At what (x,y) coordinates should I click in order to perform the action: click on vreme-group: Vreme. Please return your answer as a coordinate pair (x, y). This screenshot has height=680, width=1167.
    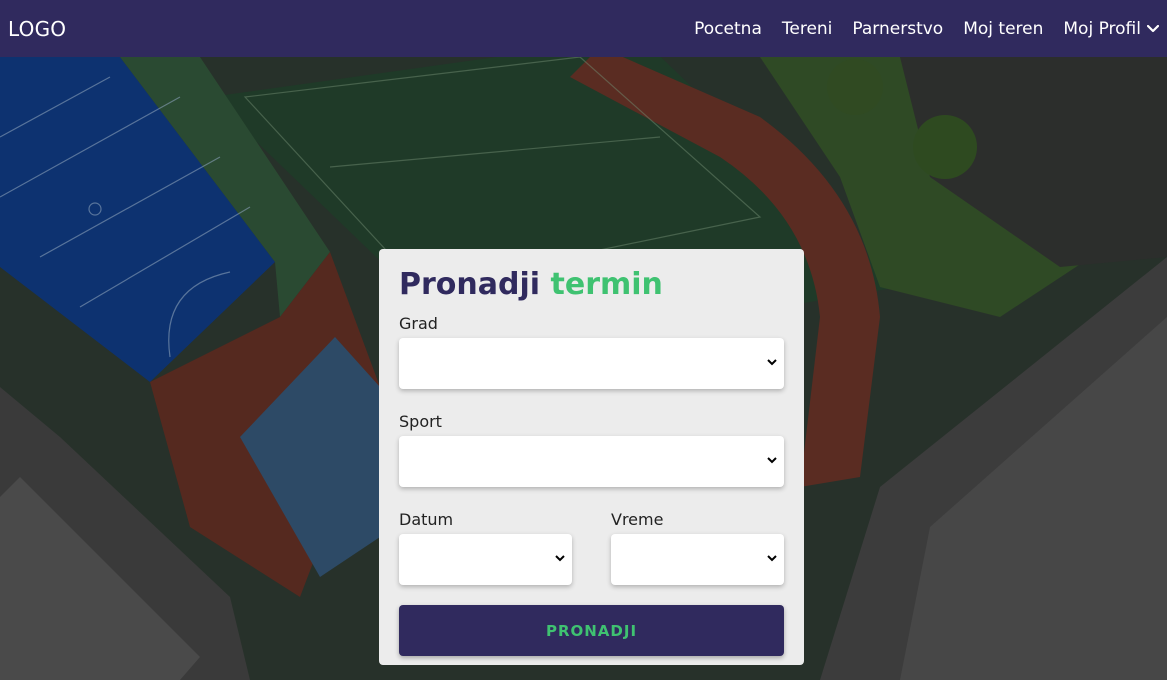
    Looking at the image, I should click on (697, 548).